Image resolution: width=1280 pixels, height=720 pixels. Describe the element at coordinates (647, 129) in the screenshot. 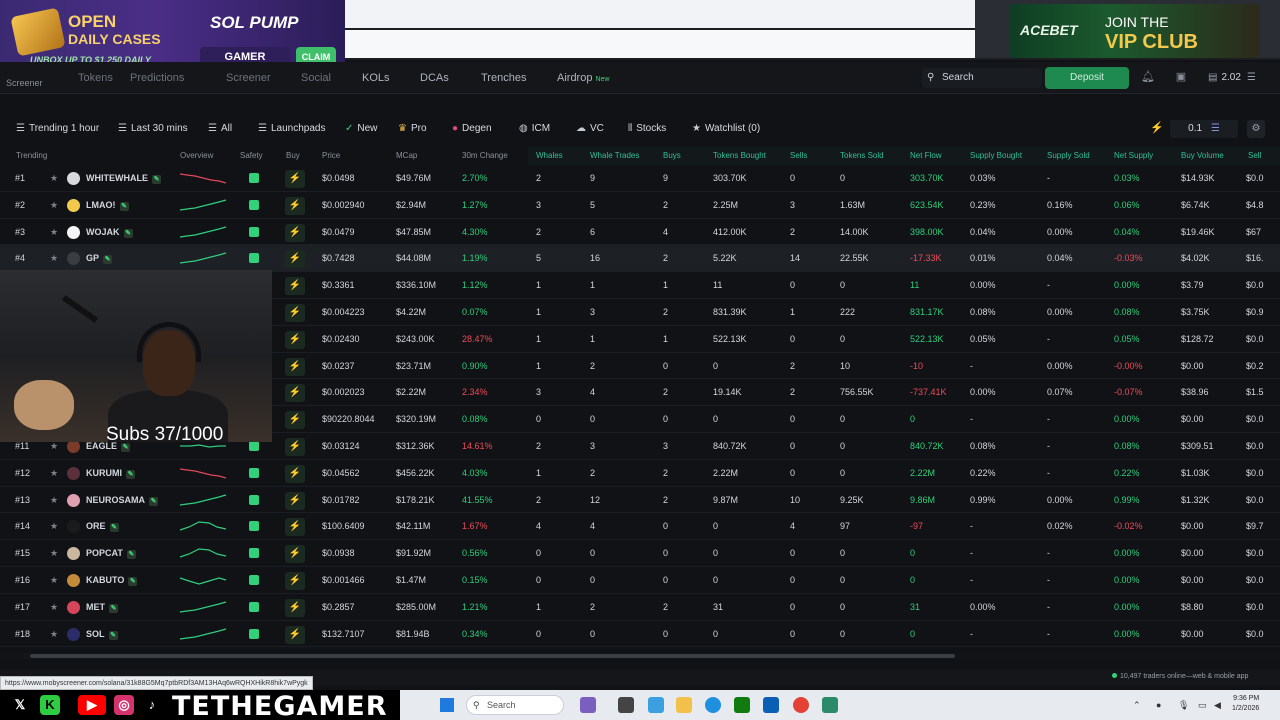

I see `stocks-filter: ⫴ Stocks` at that location.